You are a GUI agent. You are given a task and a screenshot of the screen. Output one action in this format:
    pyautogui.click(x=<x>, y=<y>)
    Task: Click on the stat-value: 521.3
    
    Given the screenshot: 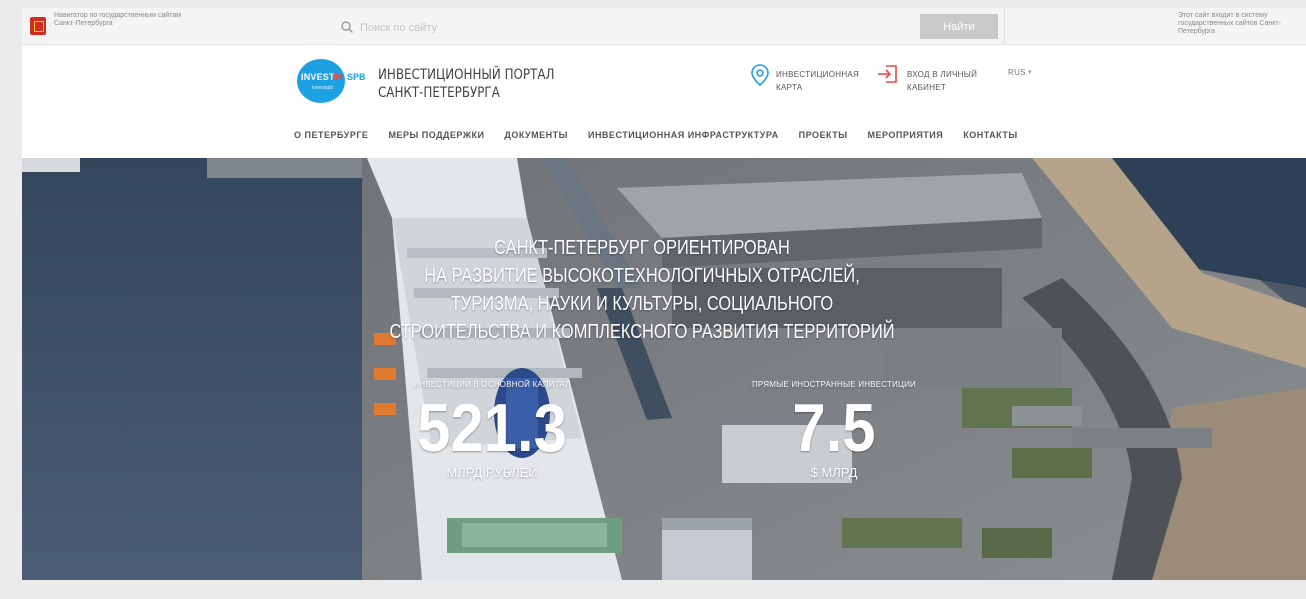 What is the action you would take?
    pyautogui.click(x=492, y=428)
    